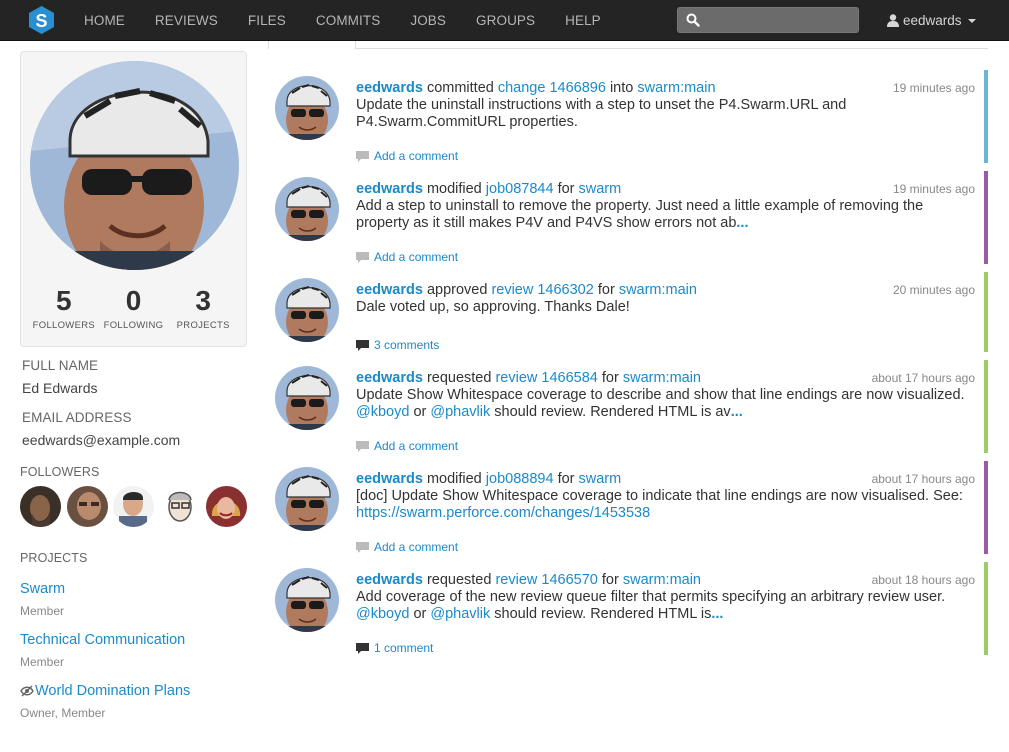 The width and height of the screenshot is (1009, 752). I want to click on project-role: Member, so click(42, 662).